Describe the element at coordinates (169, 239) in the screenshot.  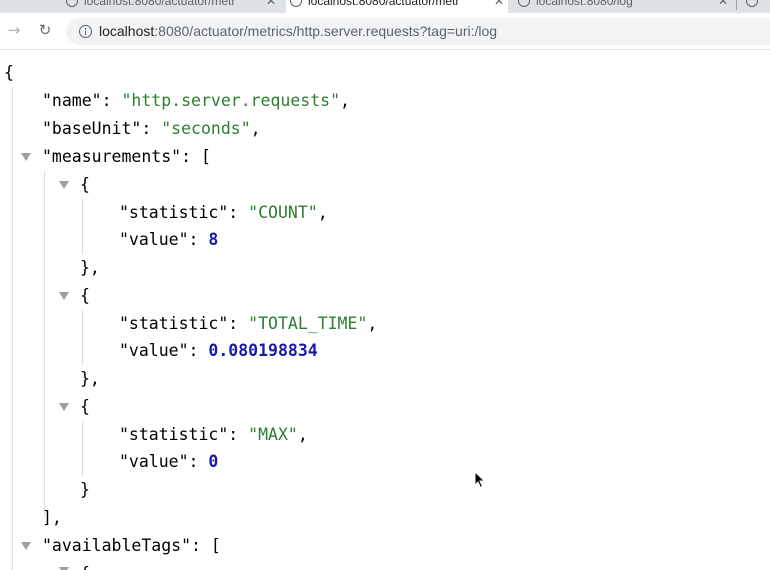
I see `json-line-value: "value": 8` at that location.